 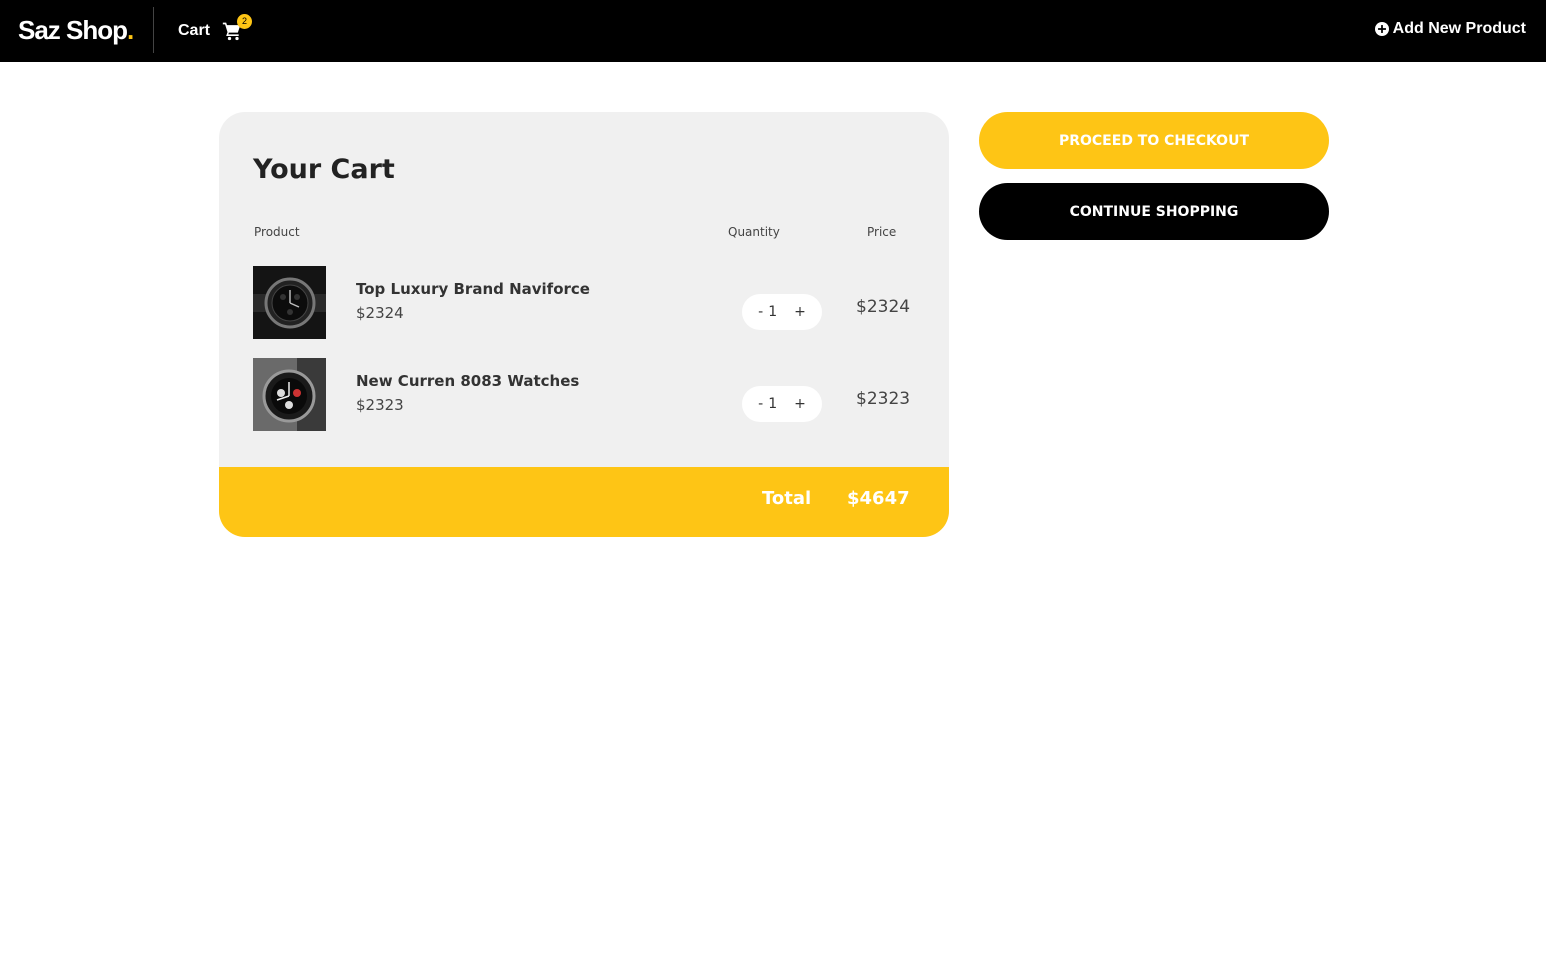 What do you see at coordinates (773, 31) in the screenshot?
I see `navbar: Saz Shop. Cart 2 Add New Product` at bounding box center [773, 31].